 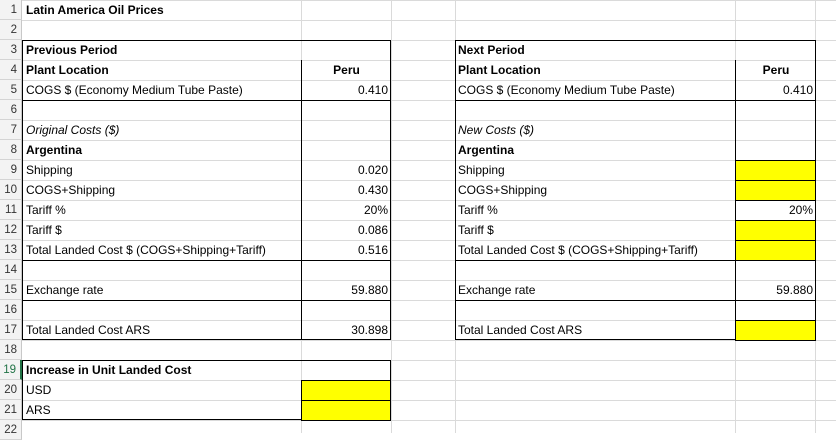 I want to click on previous-period-heading: Previous Period, so click(x=71, y=50).